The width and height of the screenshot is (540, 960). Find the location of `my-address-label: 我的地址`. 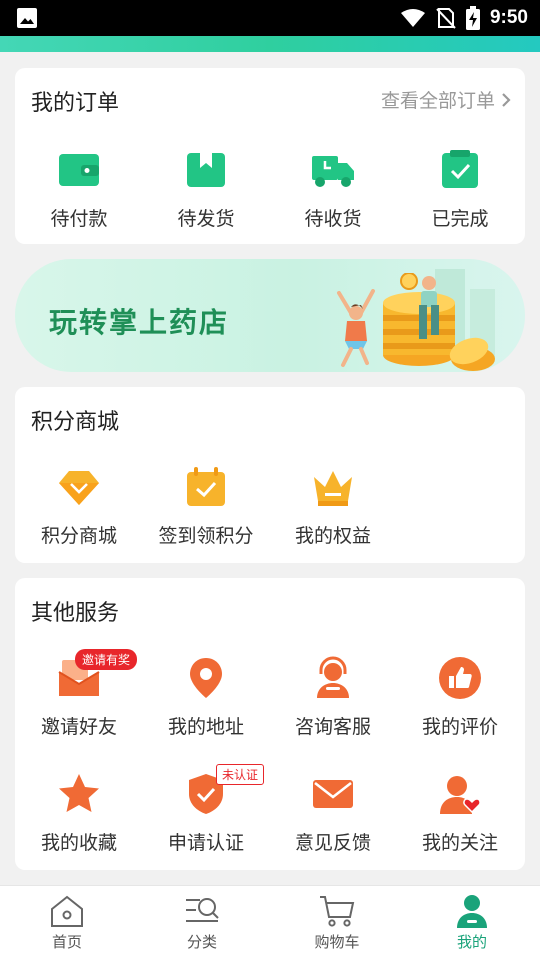

my-address-label: 我的地址 is located at coordinates (205, 727).